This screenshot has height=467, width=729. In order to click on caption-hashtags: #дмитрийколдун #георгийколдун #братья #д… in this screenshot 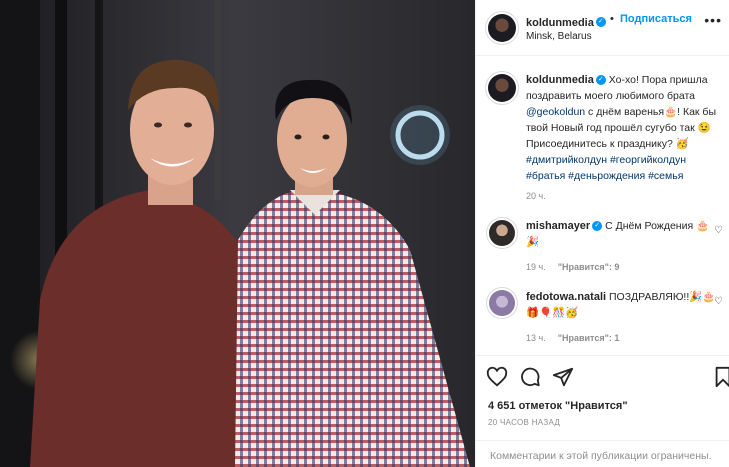, I will do `click(606, 168)`.